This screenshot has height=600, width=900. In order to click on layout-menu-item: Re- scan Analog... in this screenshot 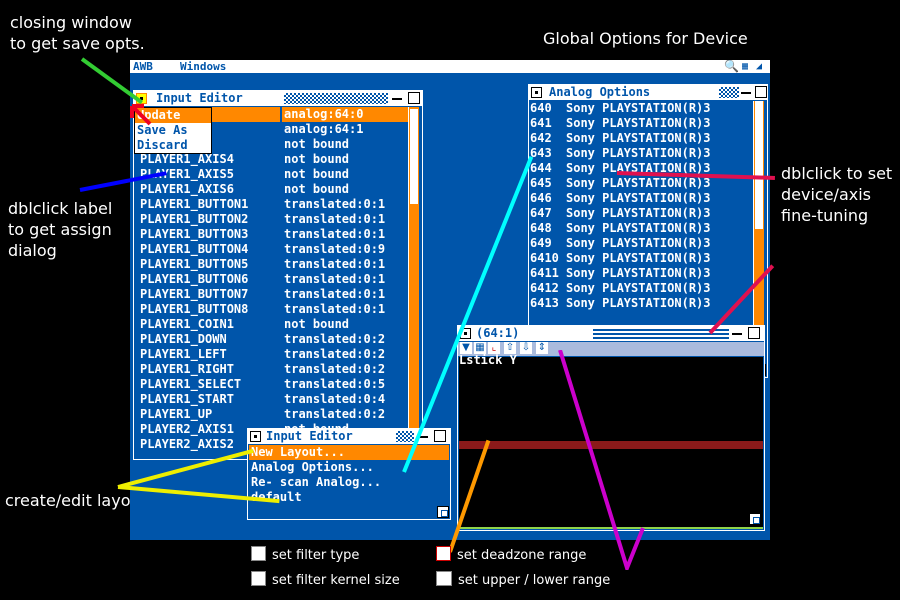, I will do `click(349, 482)`.